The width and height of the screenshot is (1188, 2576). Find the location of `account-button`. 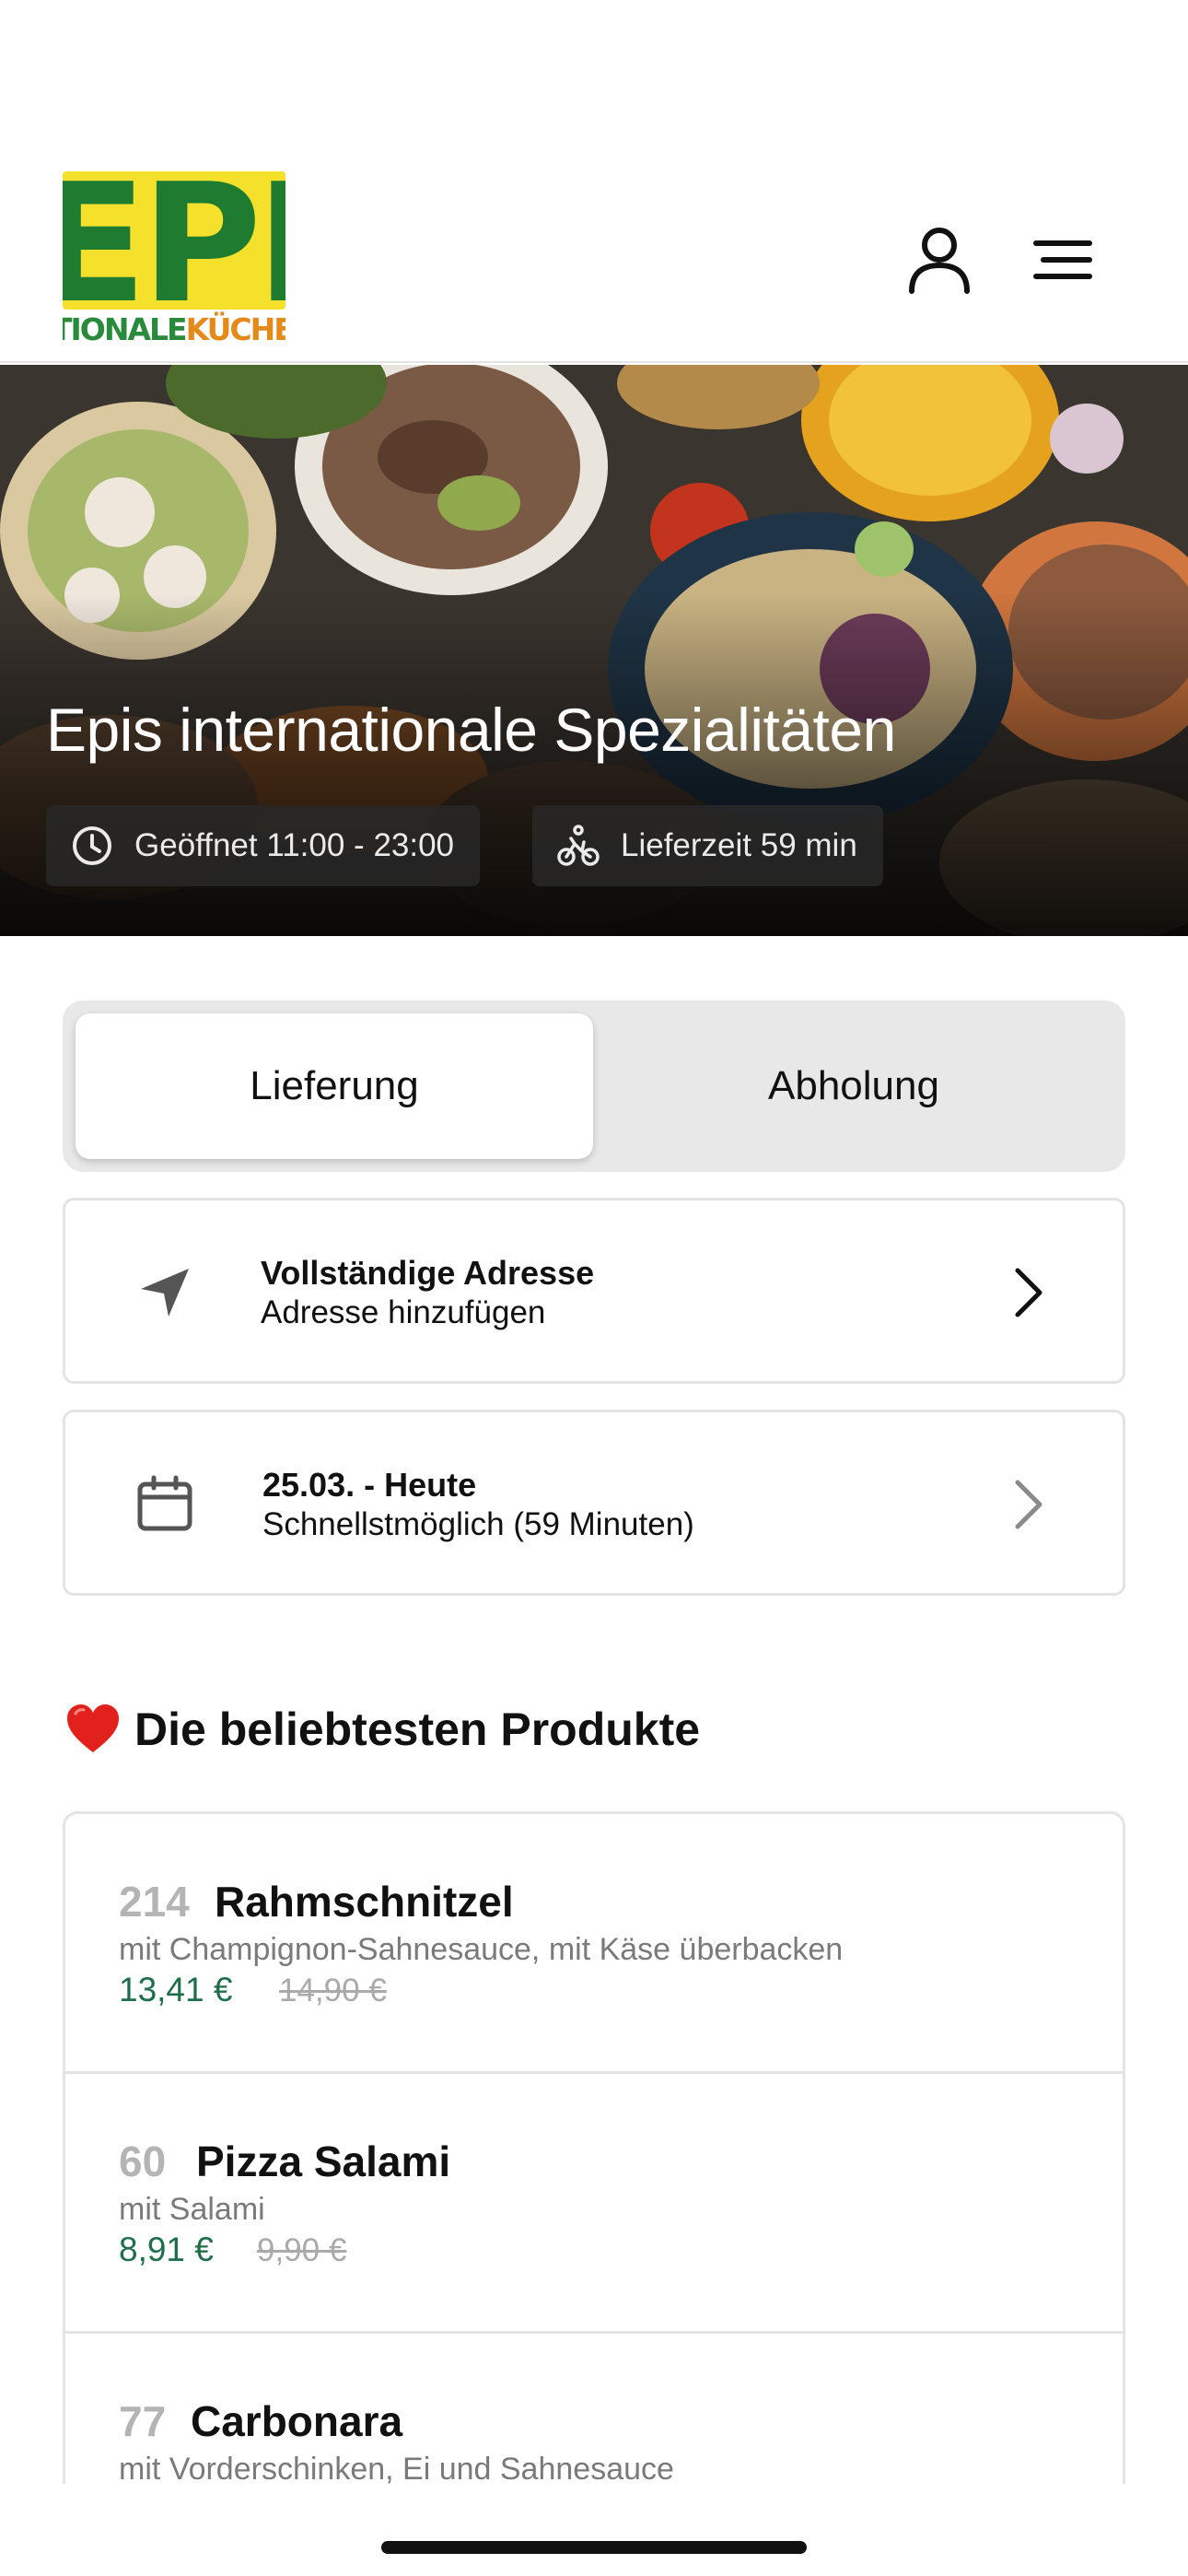

account-button is located at coordinates (939, 260).